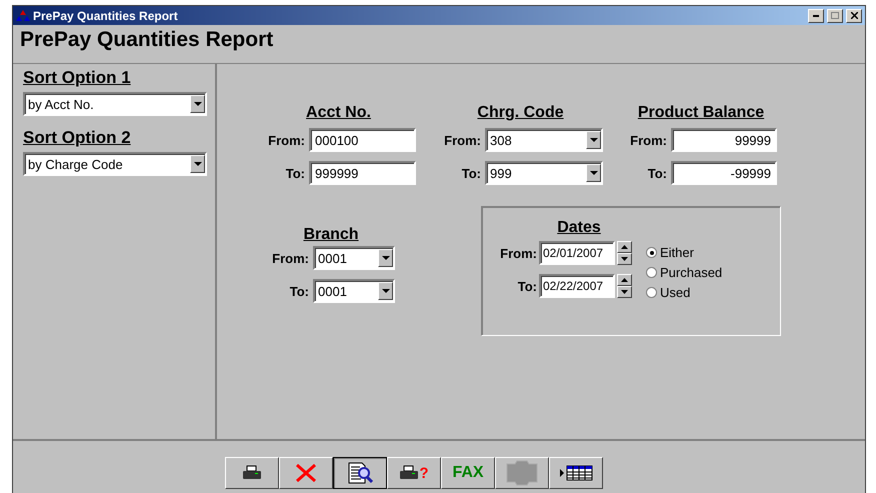 This screenshot has height=493, width=876. Describe the element at coordinates (77, 138) in the screenshot. I see `sort-option-label: Sort Option 2` at that location.